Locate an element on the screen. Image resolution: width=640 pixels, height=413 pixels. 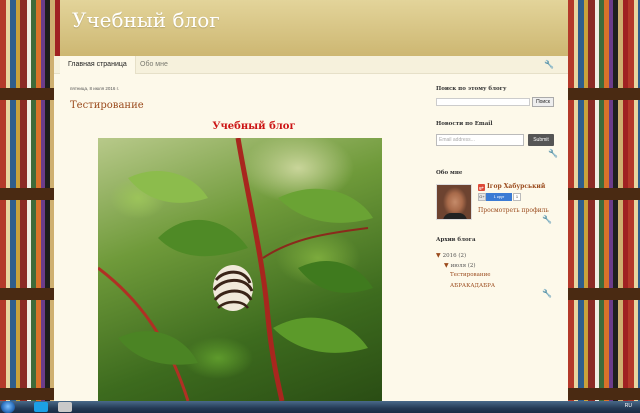
email-widget-title: Новости по Email is located at coordinates (464, 124).